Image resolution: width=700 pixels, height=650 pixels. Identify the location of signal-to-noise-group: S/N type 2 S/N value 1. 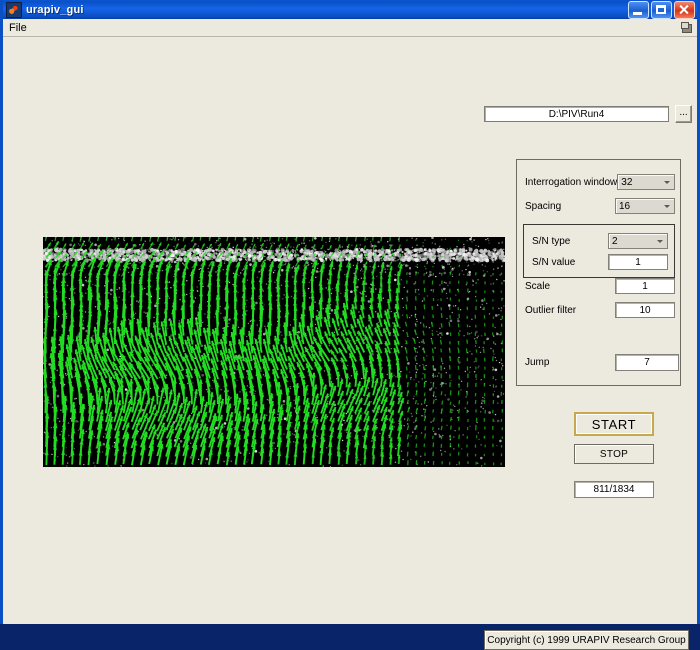
(599, 251).